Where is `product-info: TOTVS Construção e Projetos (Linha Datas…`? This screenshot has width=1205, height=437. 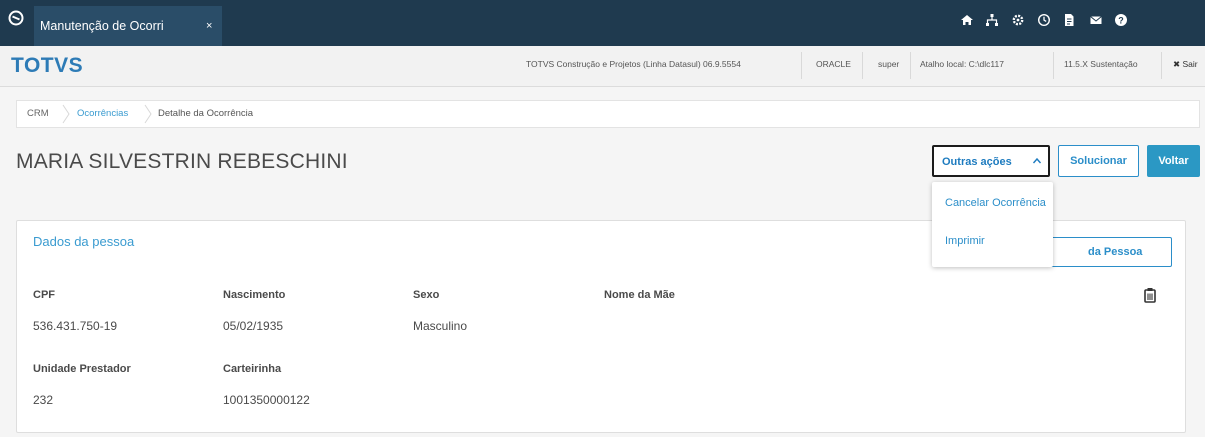
product-info: TOTVS Construção e Projetos (Linha Datas… is located at coordinates (633, 64).